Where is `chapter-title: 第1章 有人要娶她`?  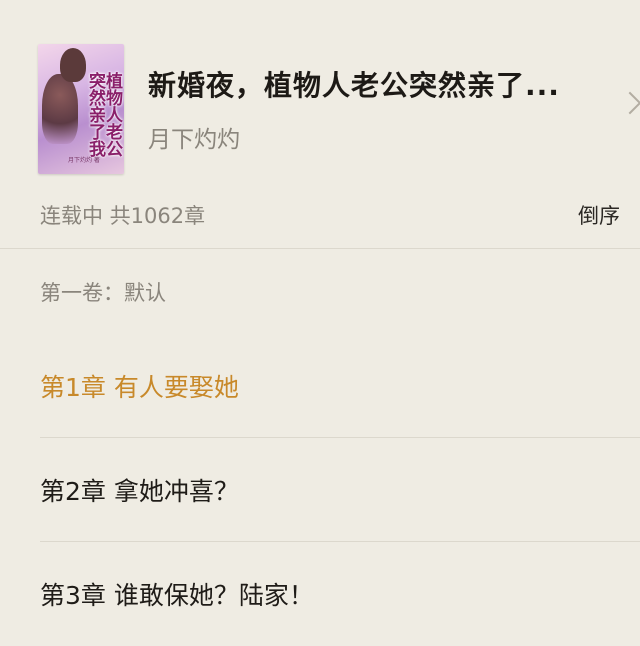
chapter-title: 第1章 有人要娶她 is located at coordinates (139, 387).